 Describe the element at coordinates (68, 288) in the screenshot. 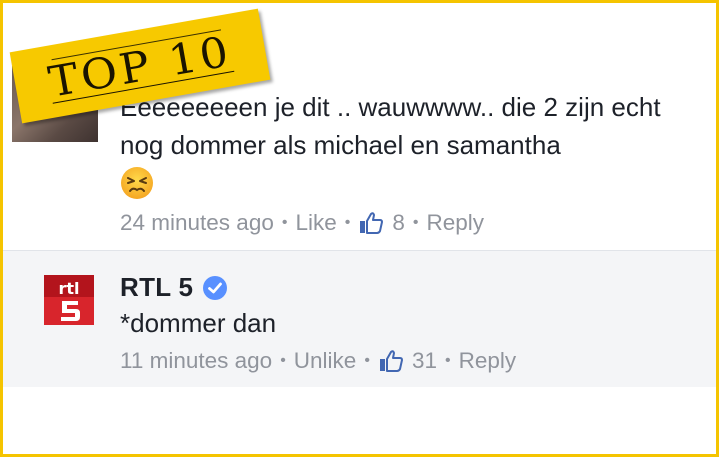

I see `svg-text: rtl` at that location.